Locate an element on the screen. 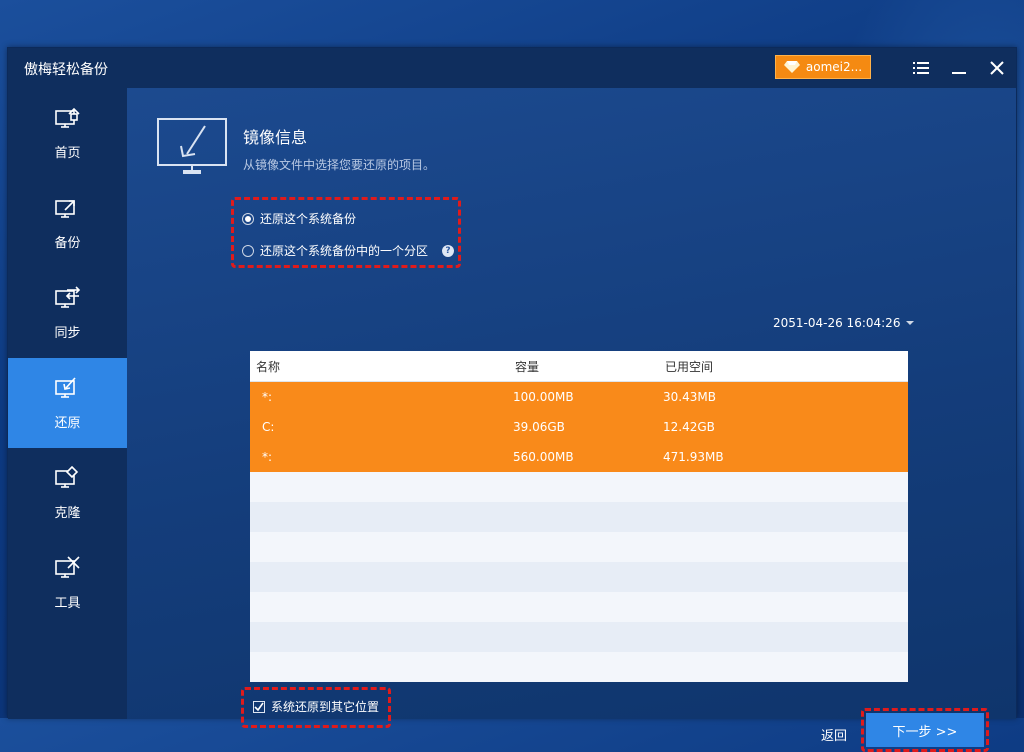 The height and width of the screenshot is (752, 1024). sidebar-item-backup: 备份 is located at coordinates (67, 223).